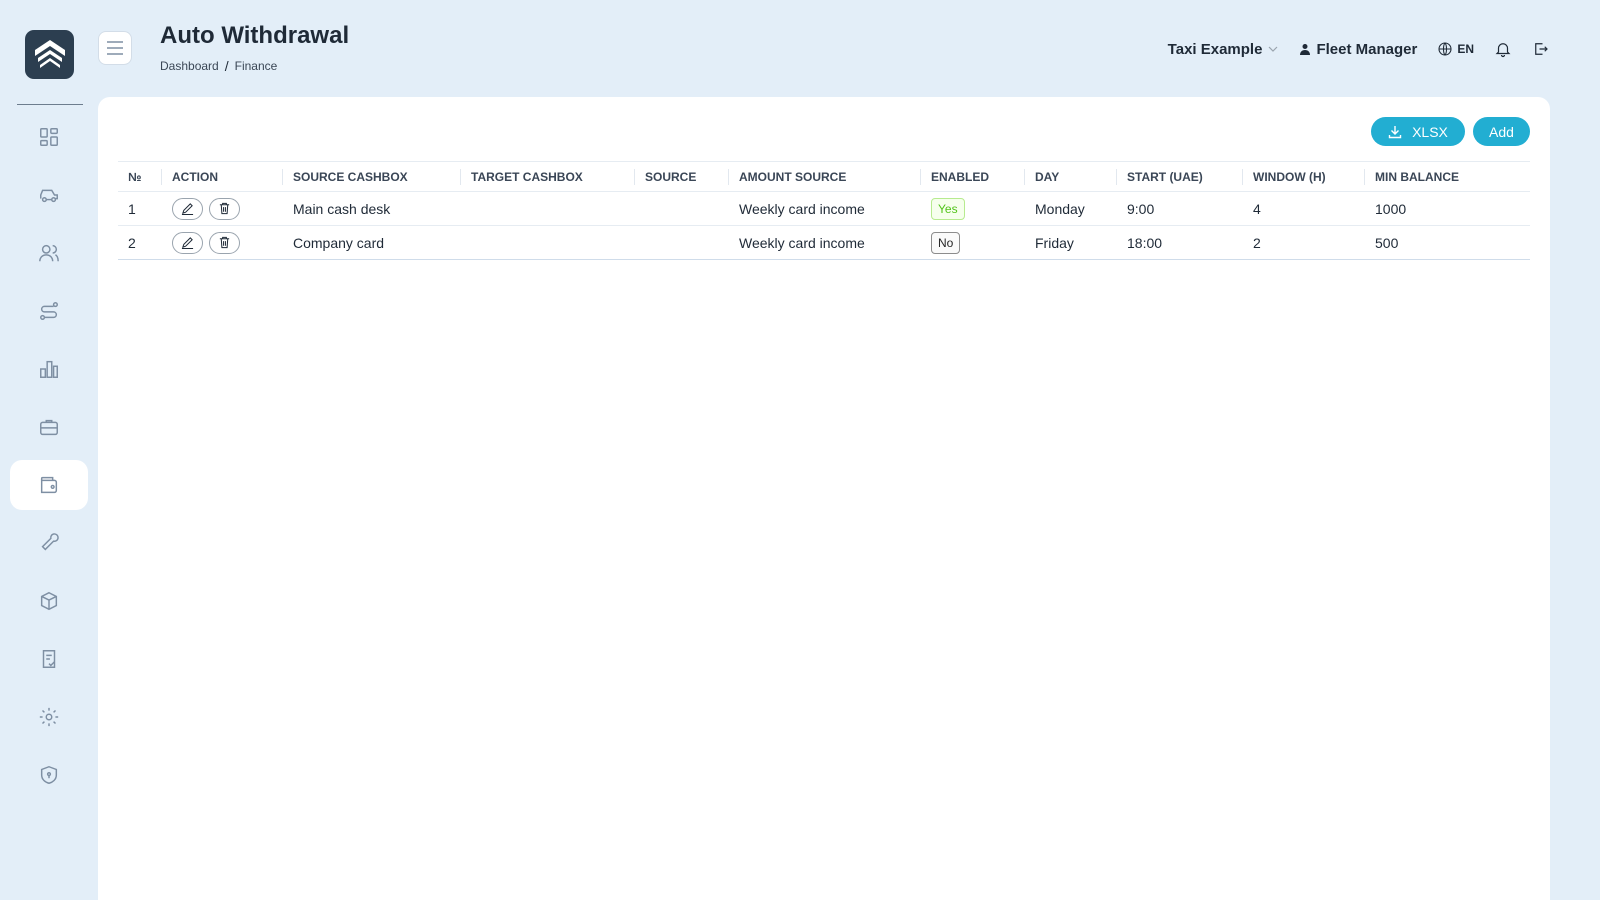 The height and width of the screenshot is (900, 1600). What do you see at coordinates (1430, 131) in the screenshot?
I see `export-xlsx-label: XLSX` at bounding box center [1430, 131].